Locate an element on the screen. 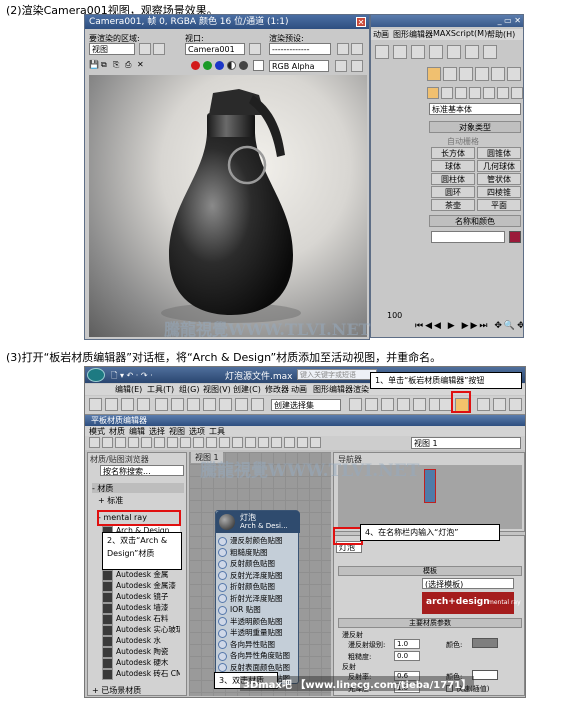  template-rollout: 模板 is located at coordinates (430, 571).